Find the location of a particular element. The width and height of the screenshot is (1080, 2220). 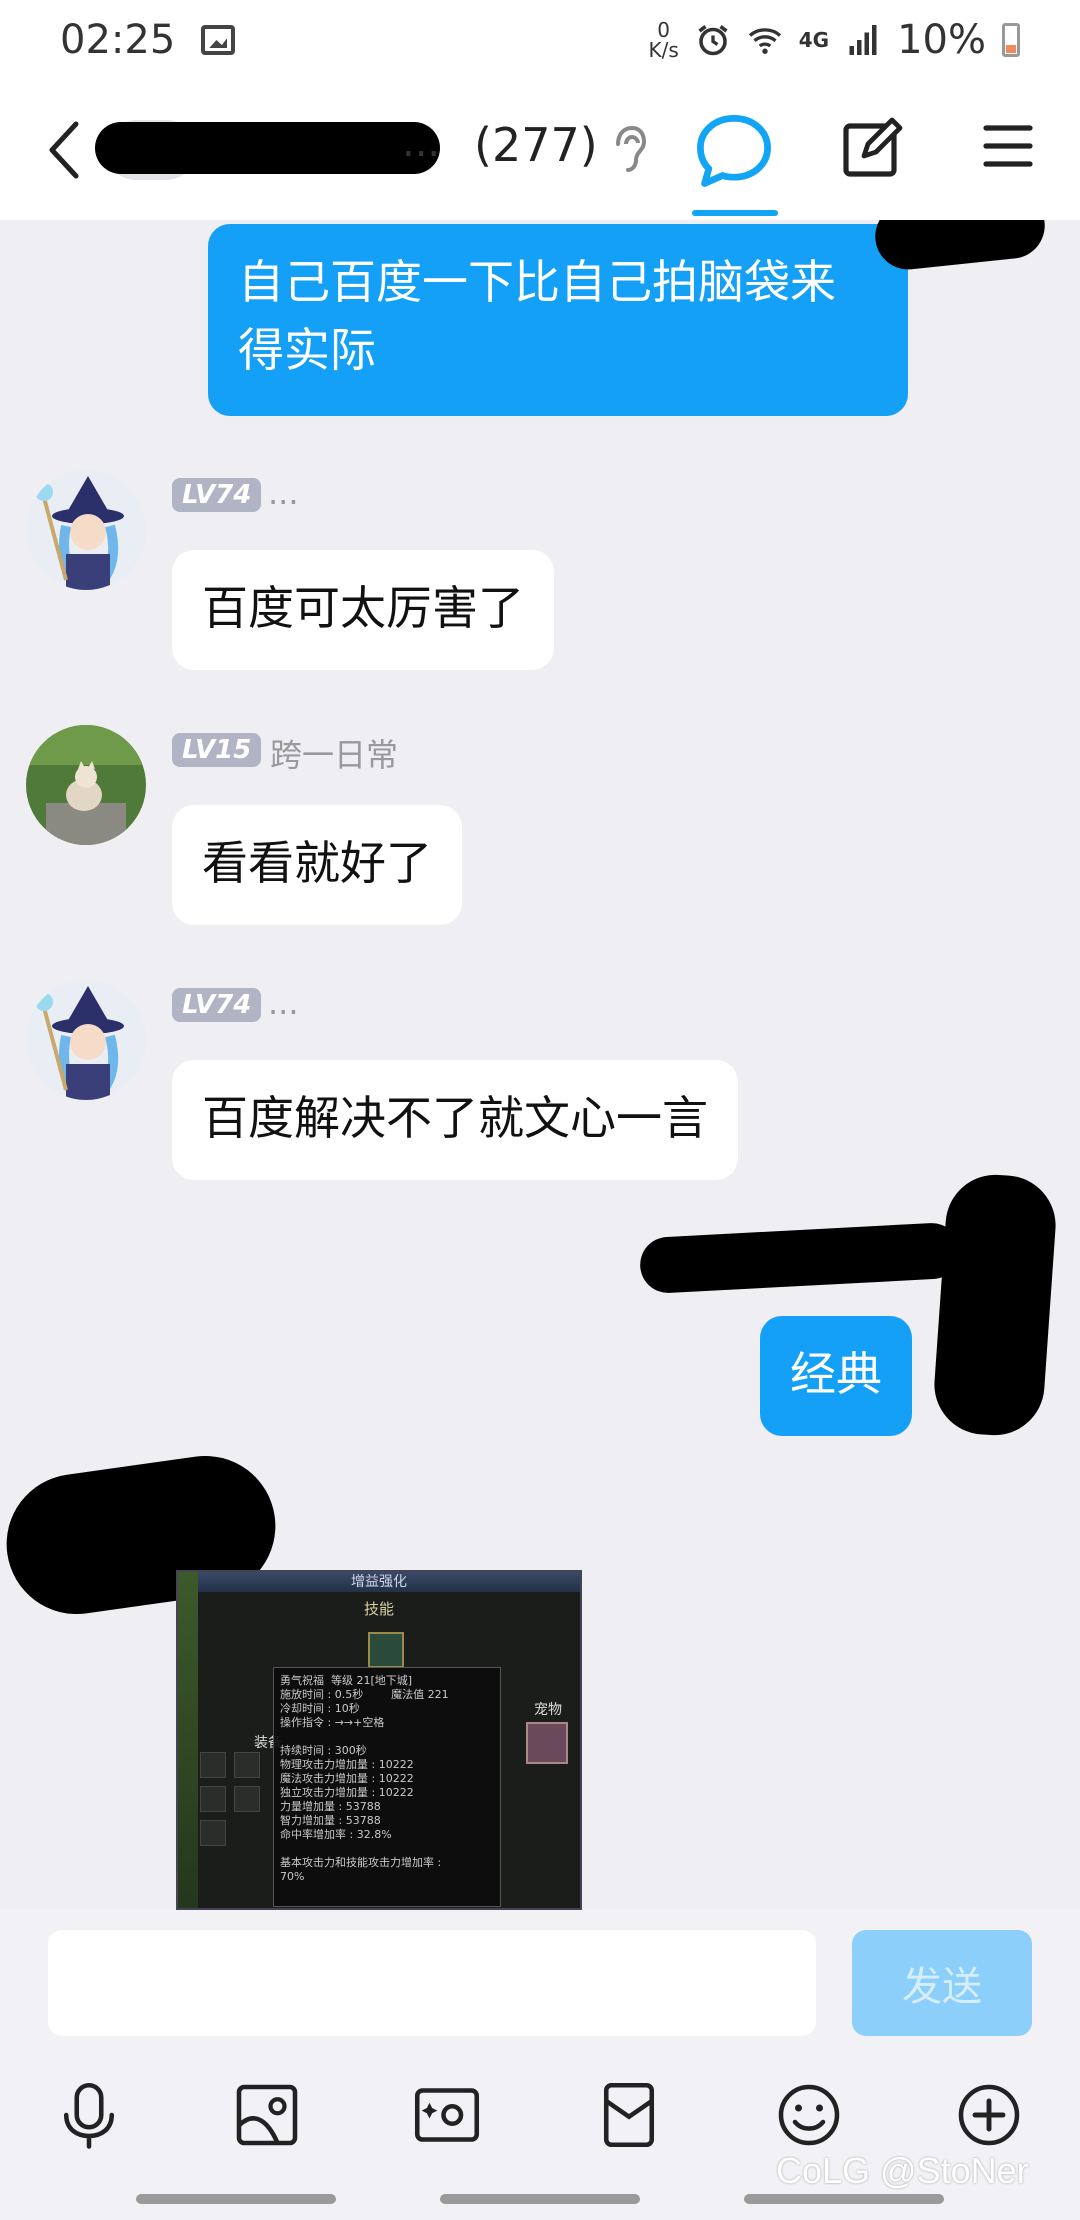

chat-bubble-icon is located at coordinates (734, 152).